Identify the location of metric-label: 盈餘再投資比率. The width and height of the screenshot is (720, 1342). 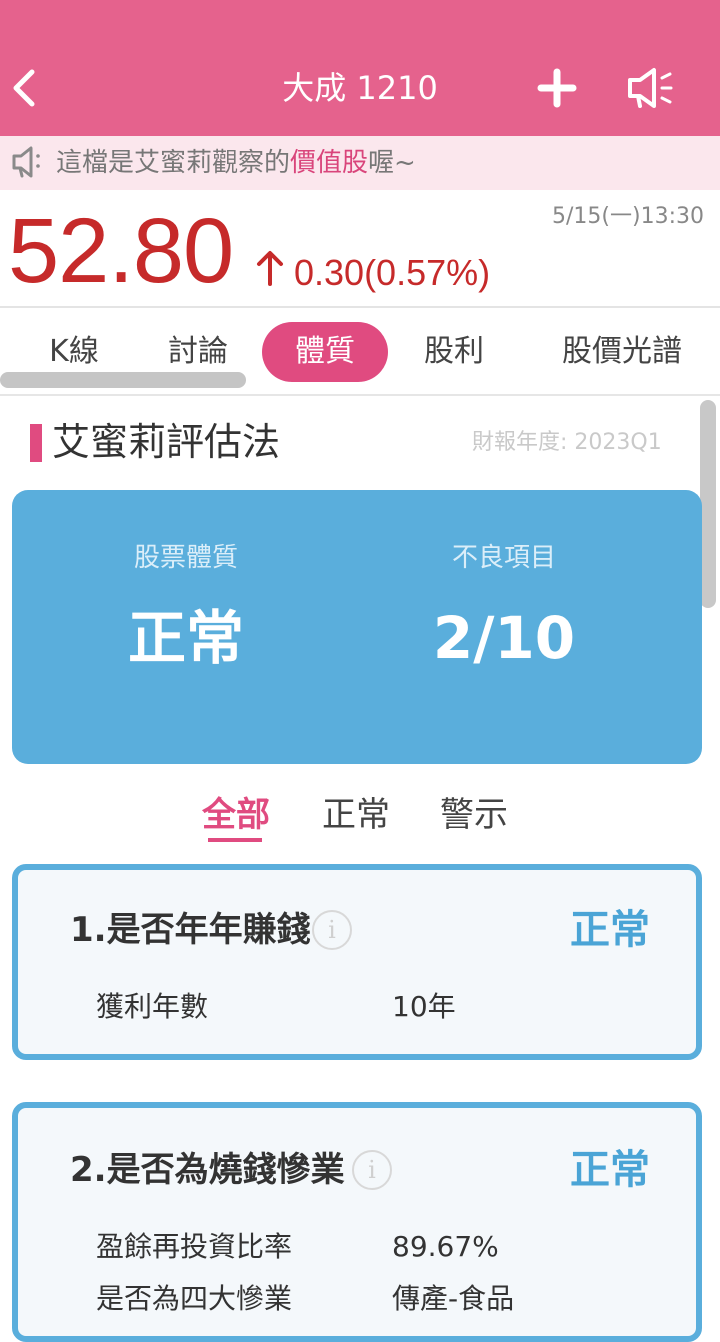
(194, 1246).